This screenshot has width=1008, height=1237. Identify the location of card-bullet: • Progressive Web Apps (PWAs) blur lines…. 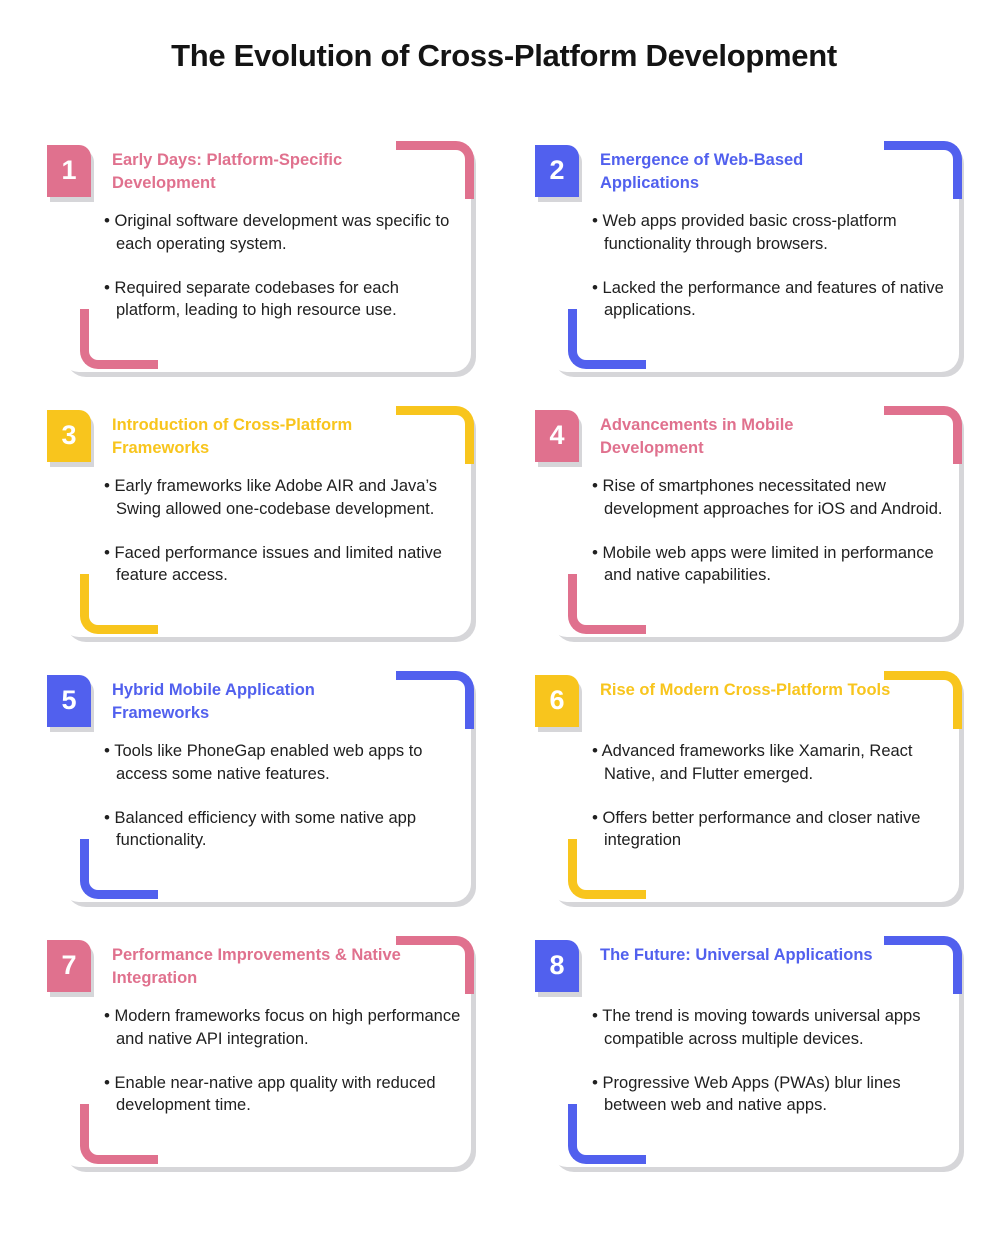
(771, 1094).